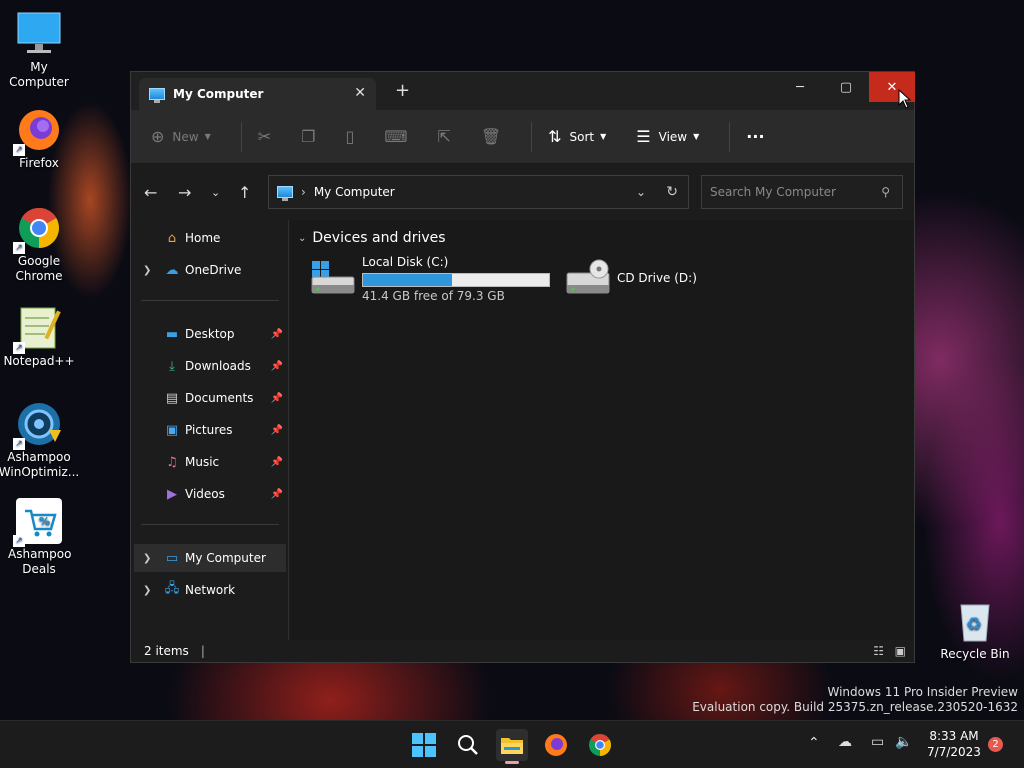 The width and height of the screenshot is (1024, 768). What do you see at coordinates (975, 629) in the screenshot?
I see `desktop-icon-recycle-bin: ♻ Recycle Bin` at bounding box center [975, 629].